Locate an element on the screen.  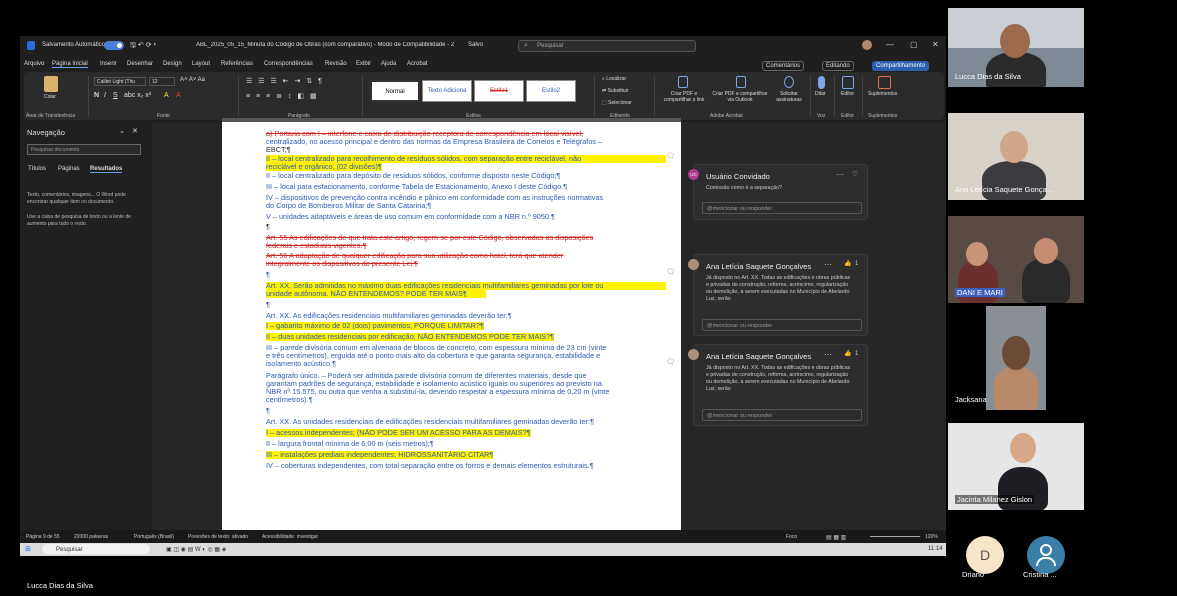
style-normal: Normal is located at coordinates (395, 91).